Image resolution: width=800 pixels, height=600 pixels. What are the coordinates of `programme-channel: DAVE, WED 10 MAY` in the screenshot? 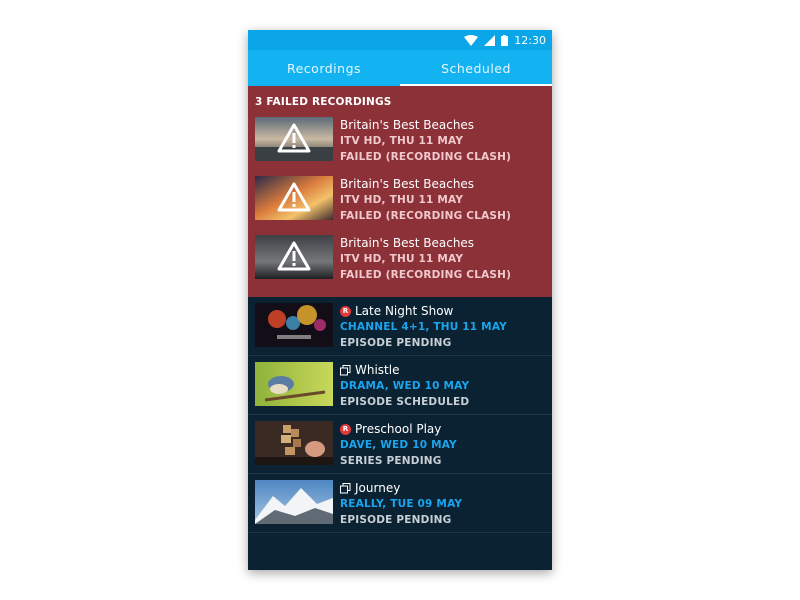 It's located at (398, 445).